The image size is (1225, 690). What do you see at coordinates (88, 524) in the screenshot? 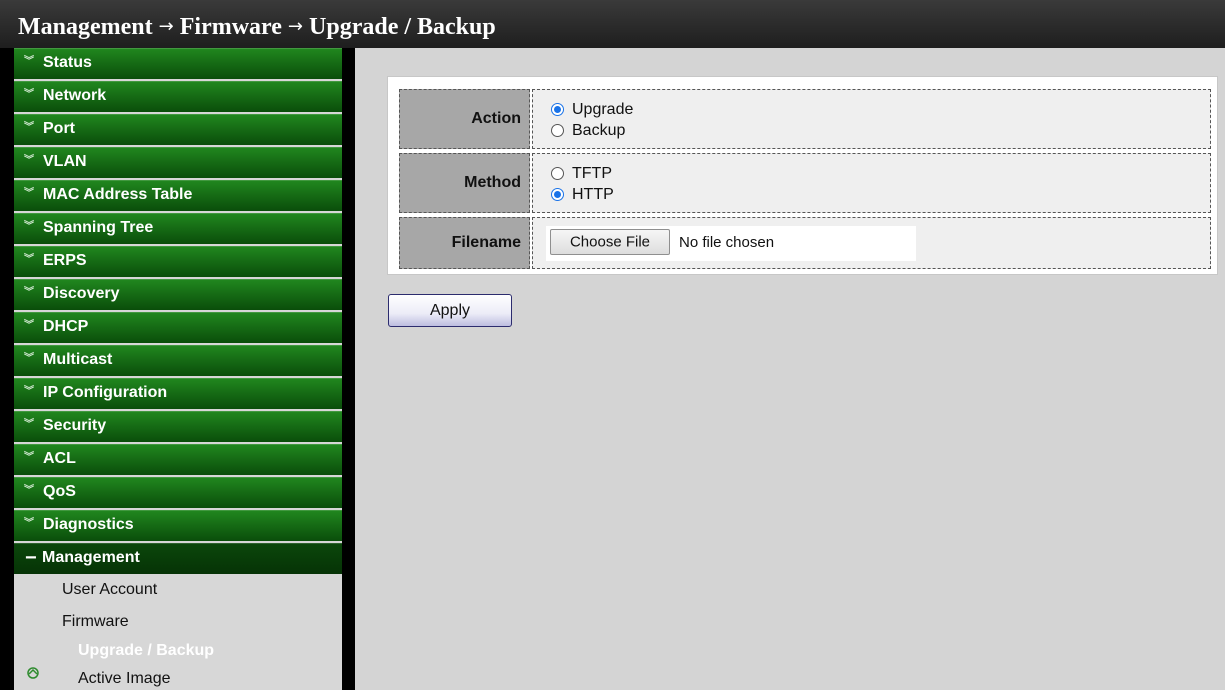
I see `sidebar-item-label: Diagnostics` at bounding box center [88, 524].